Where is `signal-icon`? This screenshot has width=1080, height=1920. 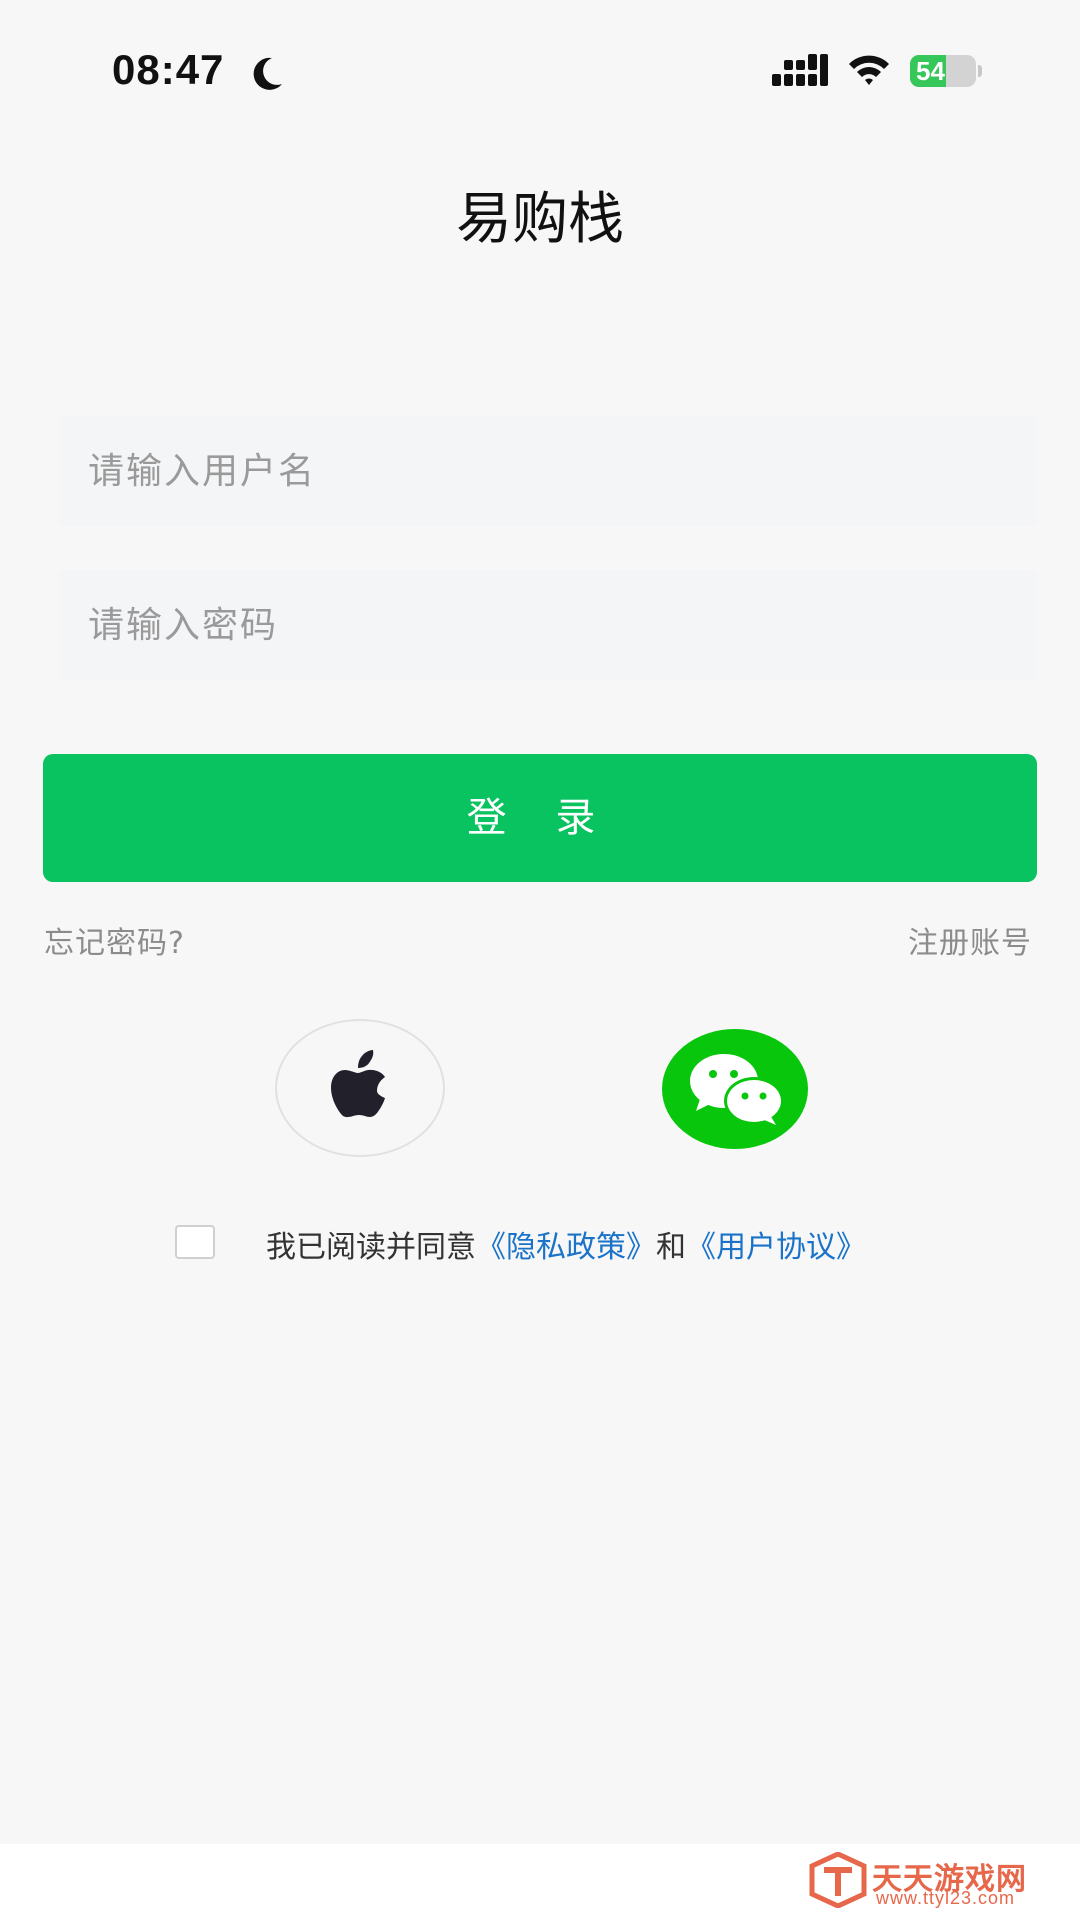 signal-icon is located at coordinates (800, 70).